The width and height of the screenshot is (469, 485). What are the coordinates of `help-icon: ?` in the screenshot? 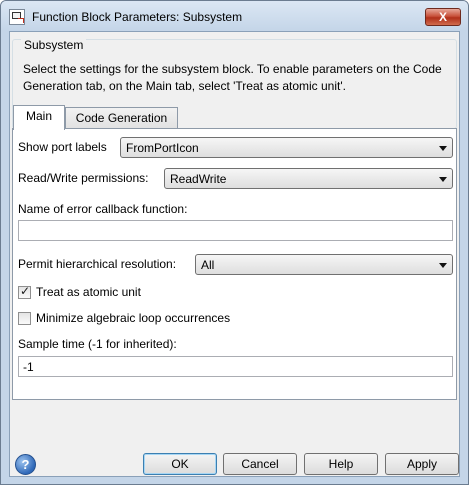 It's located at (25, 464).